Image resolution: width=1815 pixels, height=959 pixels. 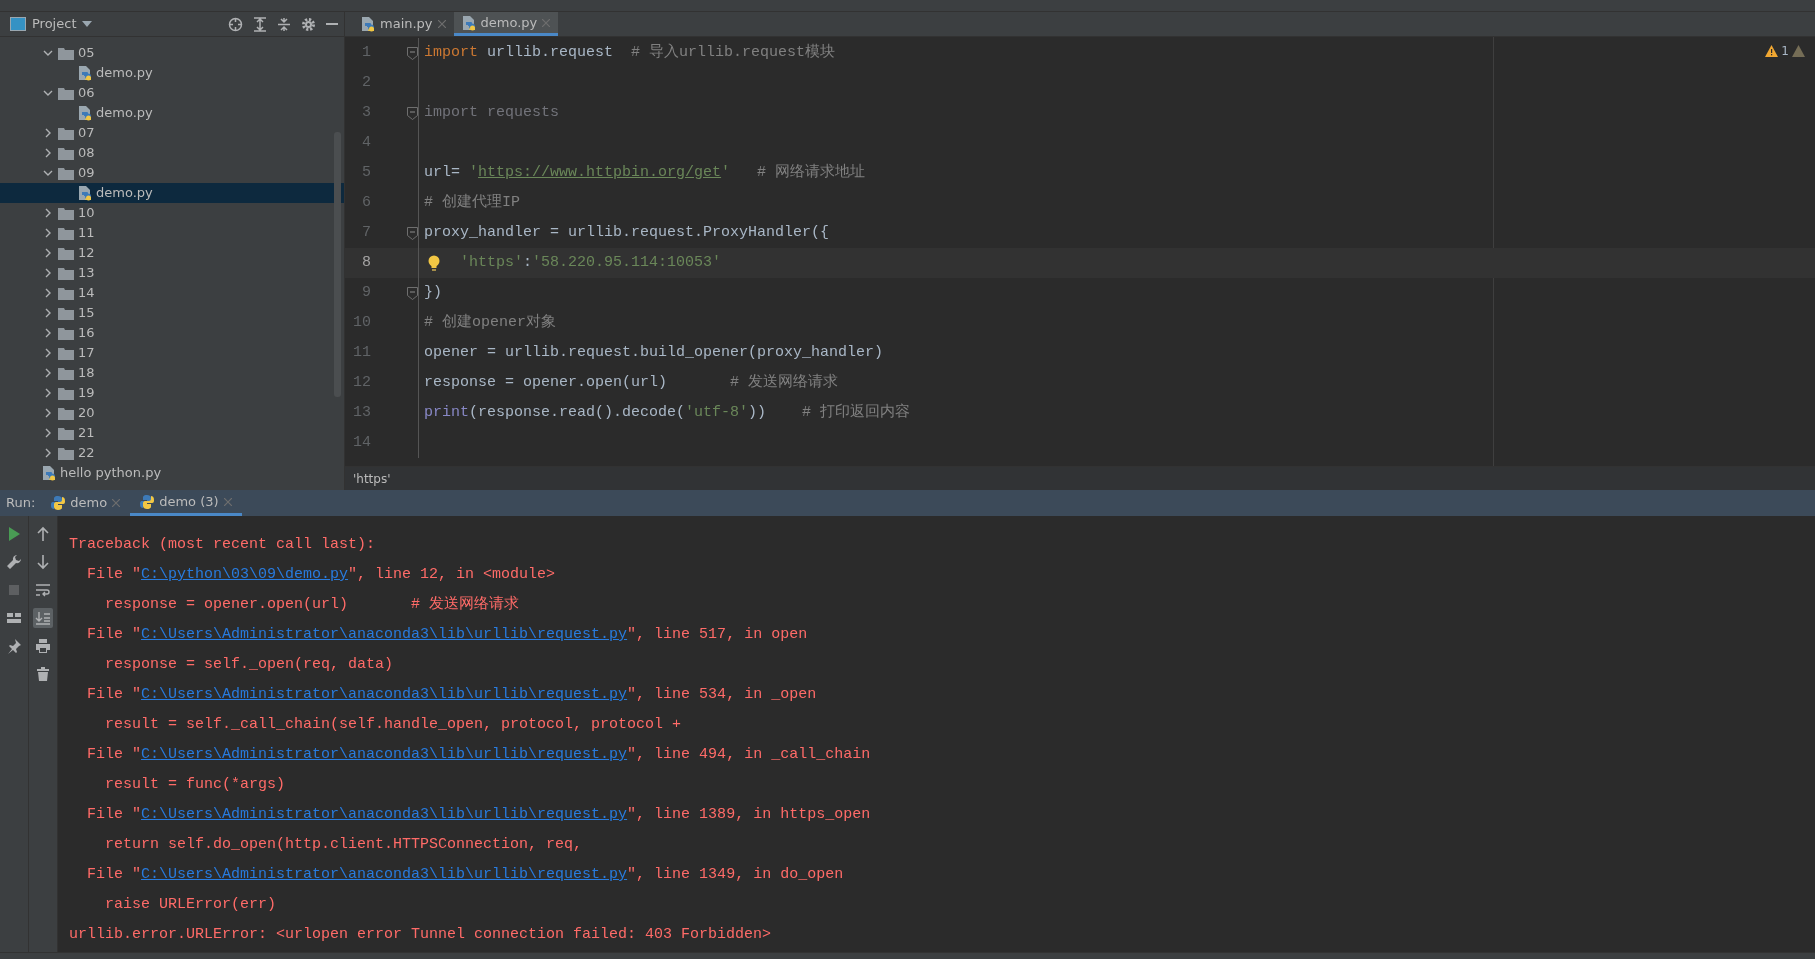 I want to click on console-line: result = func(*args), so click(x=195, y=785).